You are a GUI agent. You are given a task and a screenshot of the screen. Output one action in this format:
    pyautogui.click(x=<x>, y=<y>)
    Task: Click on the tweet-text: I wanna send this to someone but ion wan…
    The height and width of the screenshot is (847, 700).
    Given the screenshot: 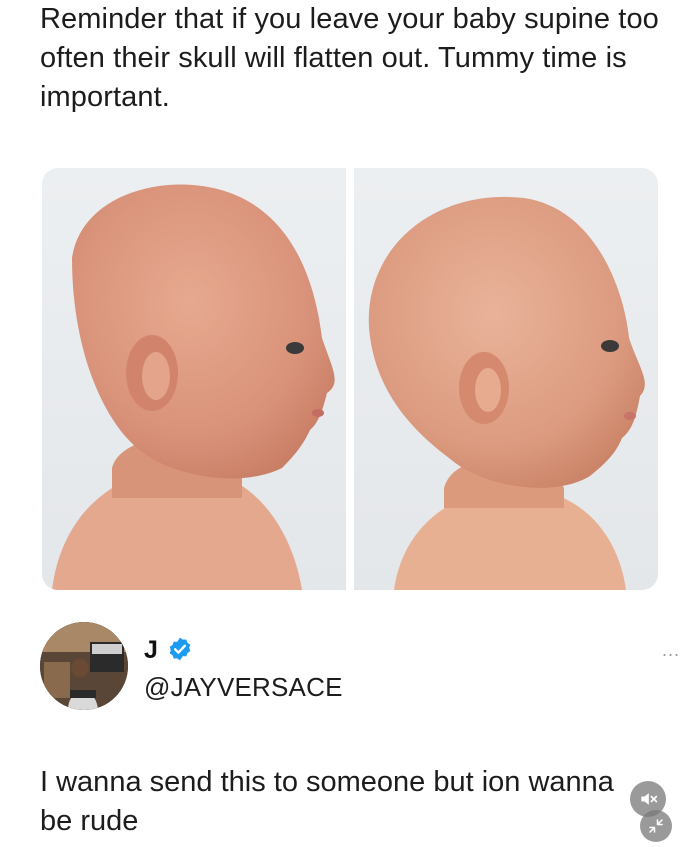 What is the action you would take?
    pyautogui.click(x=327, y=801)
    